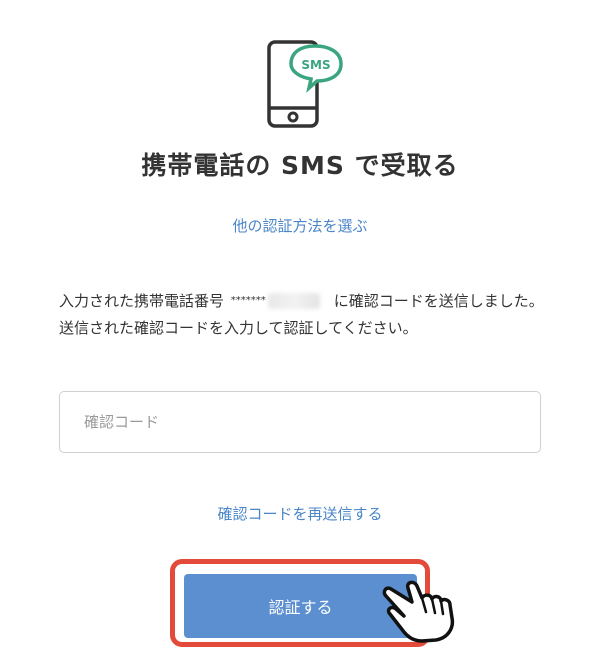 Image resolution: width=600 pixels, height=647 pixels. Describe the element at coordinates (300, 422) in the screenshot. I see `verification-code-input` at that location.